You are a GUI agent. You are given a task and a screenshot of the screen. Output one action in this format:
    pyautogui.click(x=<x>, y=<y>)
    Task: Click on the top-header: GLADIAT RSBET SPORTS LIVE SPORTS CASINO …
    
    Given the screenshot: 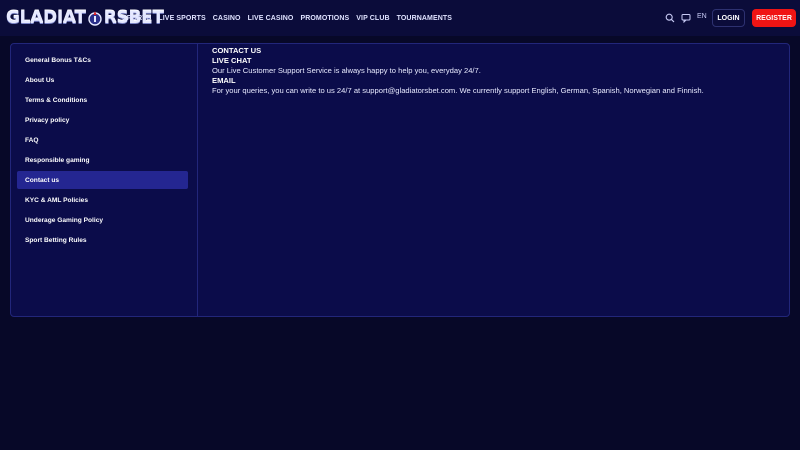 What is the action you would take?
    pyautogui.click(x=400, y=18)
    